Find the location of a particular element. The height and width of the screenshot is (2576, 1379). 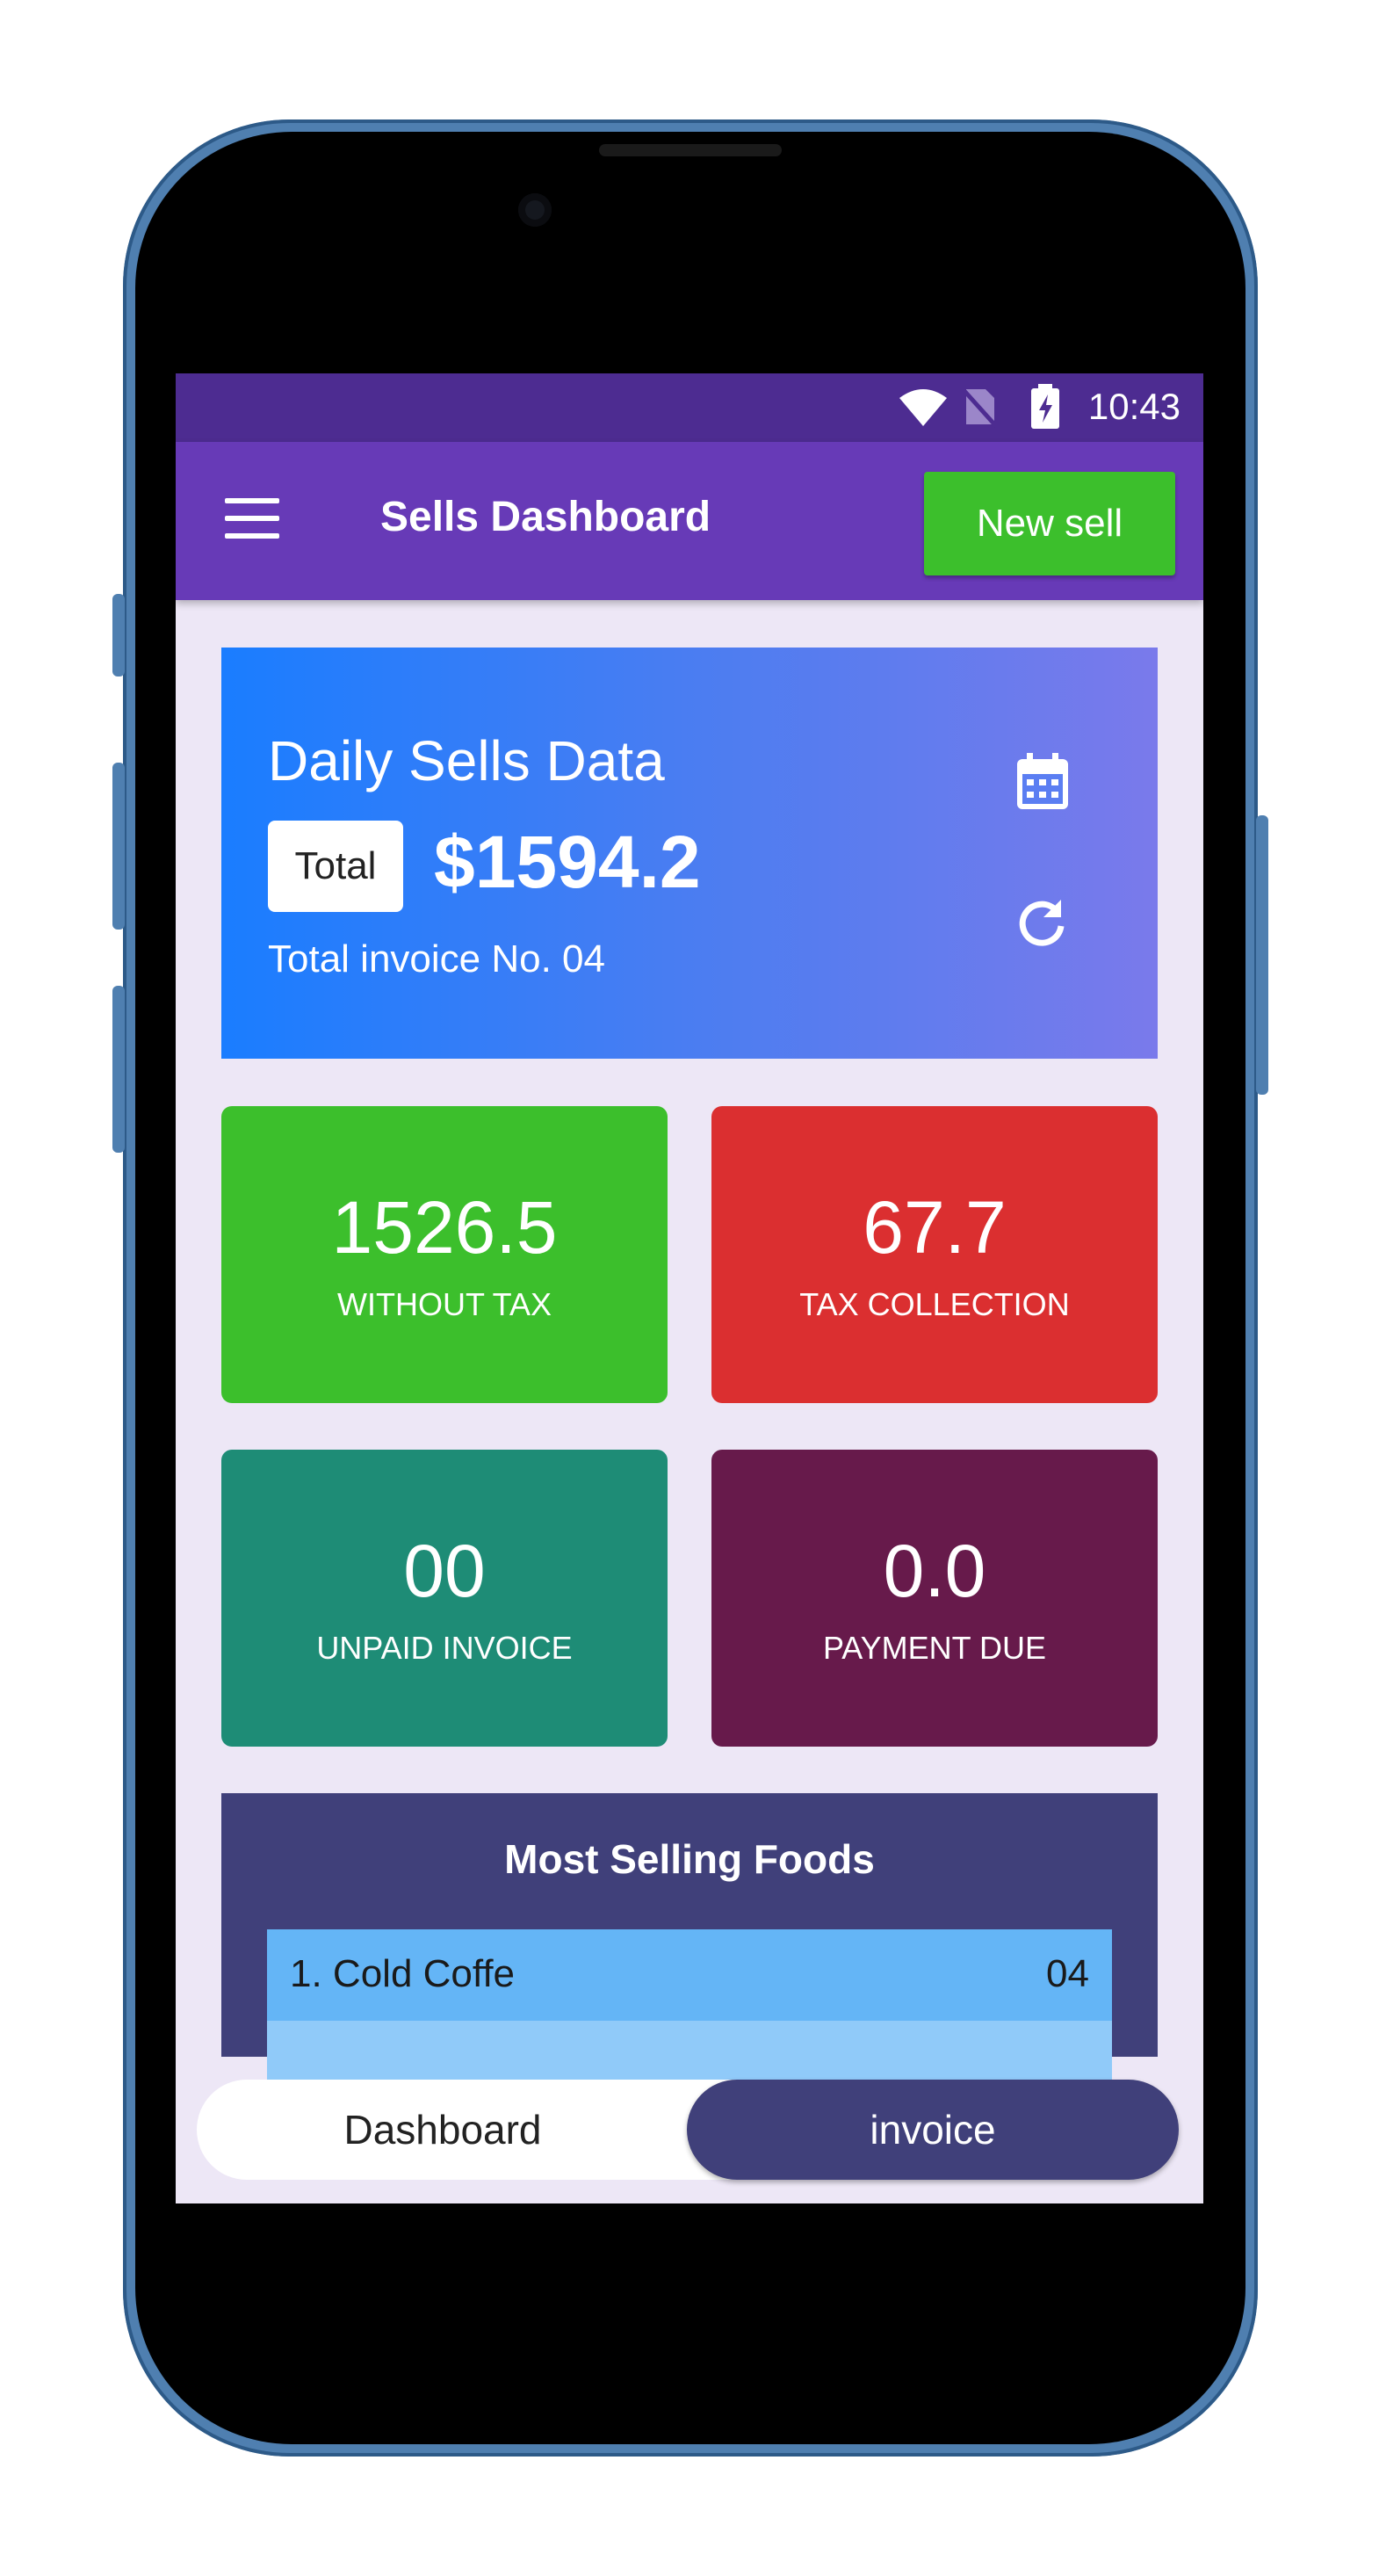

stat-card-unpaid-invoice: 00 UNPAID INVOICE is located at coordinates (444, 1598).